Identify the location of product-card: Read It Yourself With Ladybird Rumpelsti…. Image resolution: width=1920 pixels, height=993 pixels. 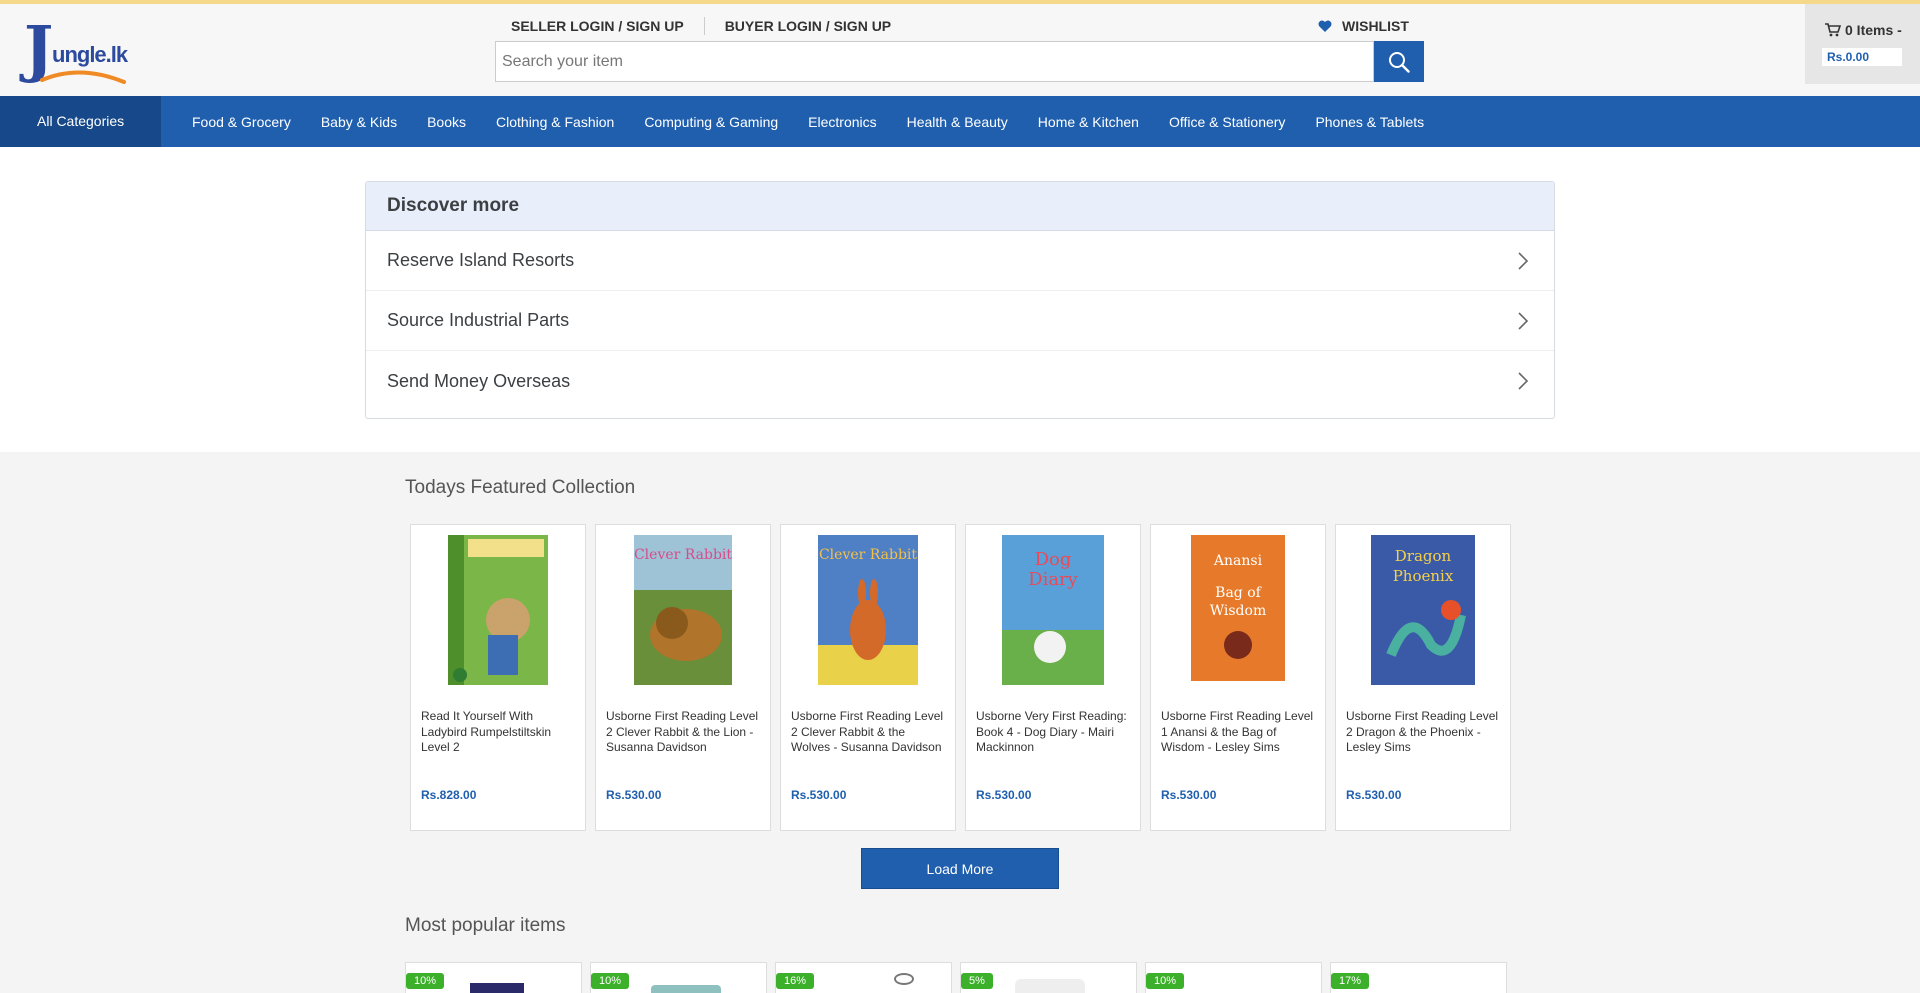
(498, 677).